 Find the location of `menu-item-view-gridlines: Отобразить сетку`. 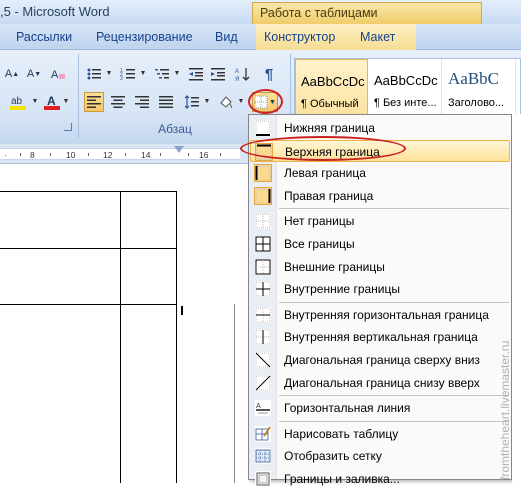

menu-item-view-gridlines: Отобразить сетку is located at coordinates (380, 456).